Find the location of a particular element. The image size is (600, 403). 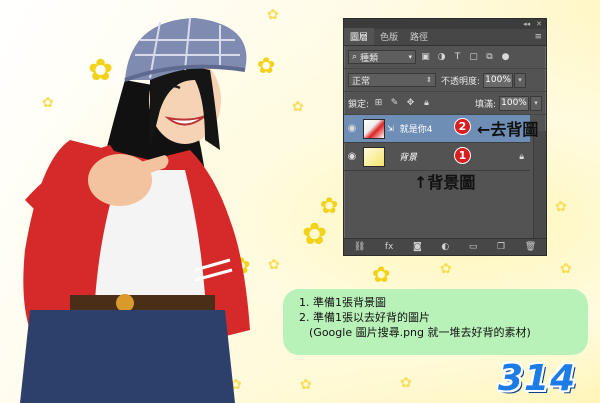

background-annotation: ↑背景圖 is located at coordinates (445, 182).